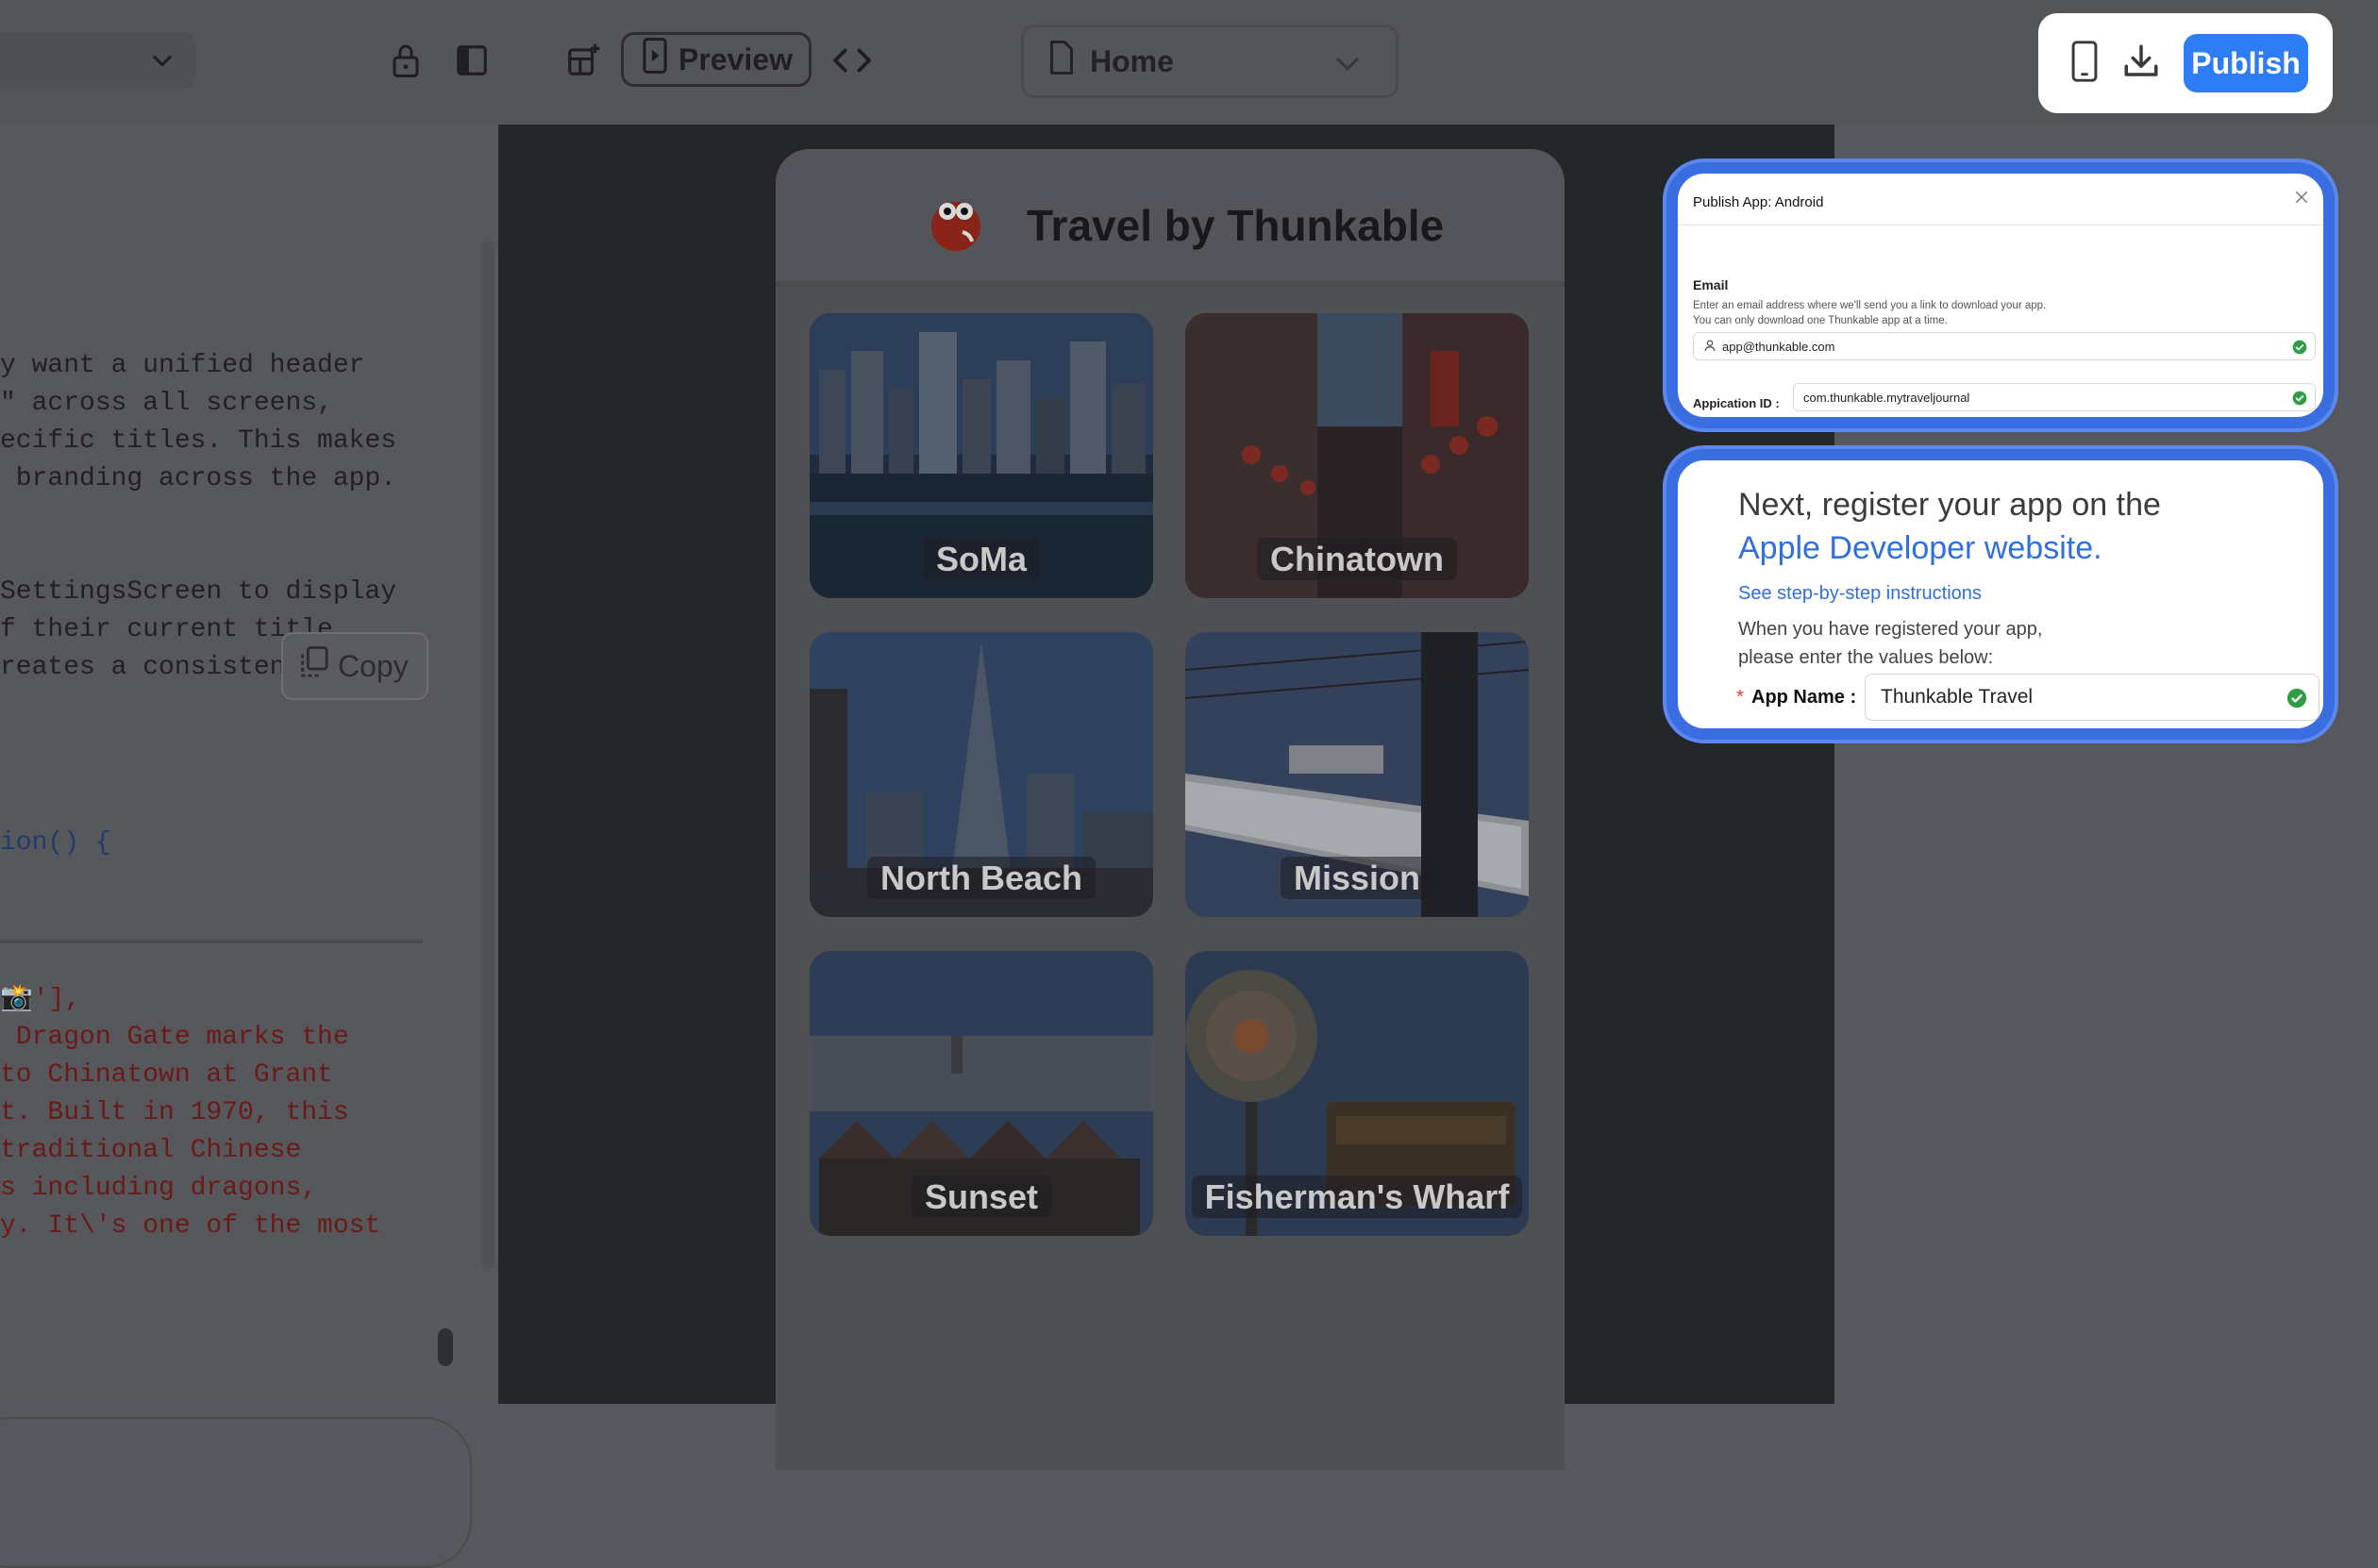 The height and width of the screenshot is (1568, 2378). What do you see at coordinates (1357, 774) in the screenshot?
I see `neighborhood-tile: Mission` at bounding box center [1357, 774].